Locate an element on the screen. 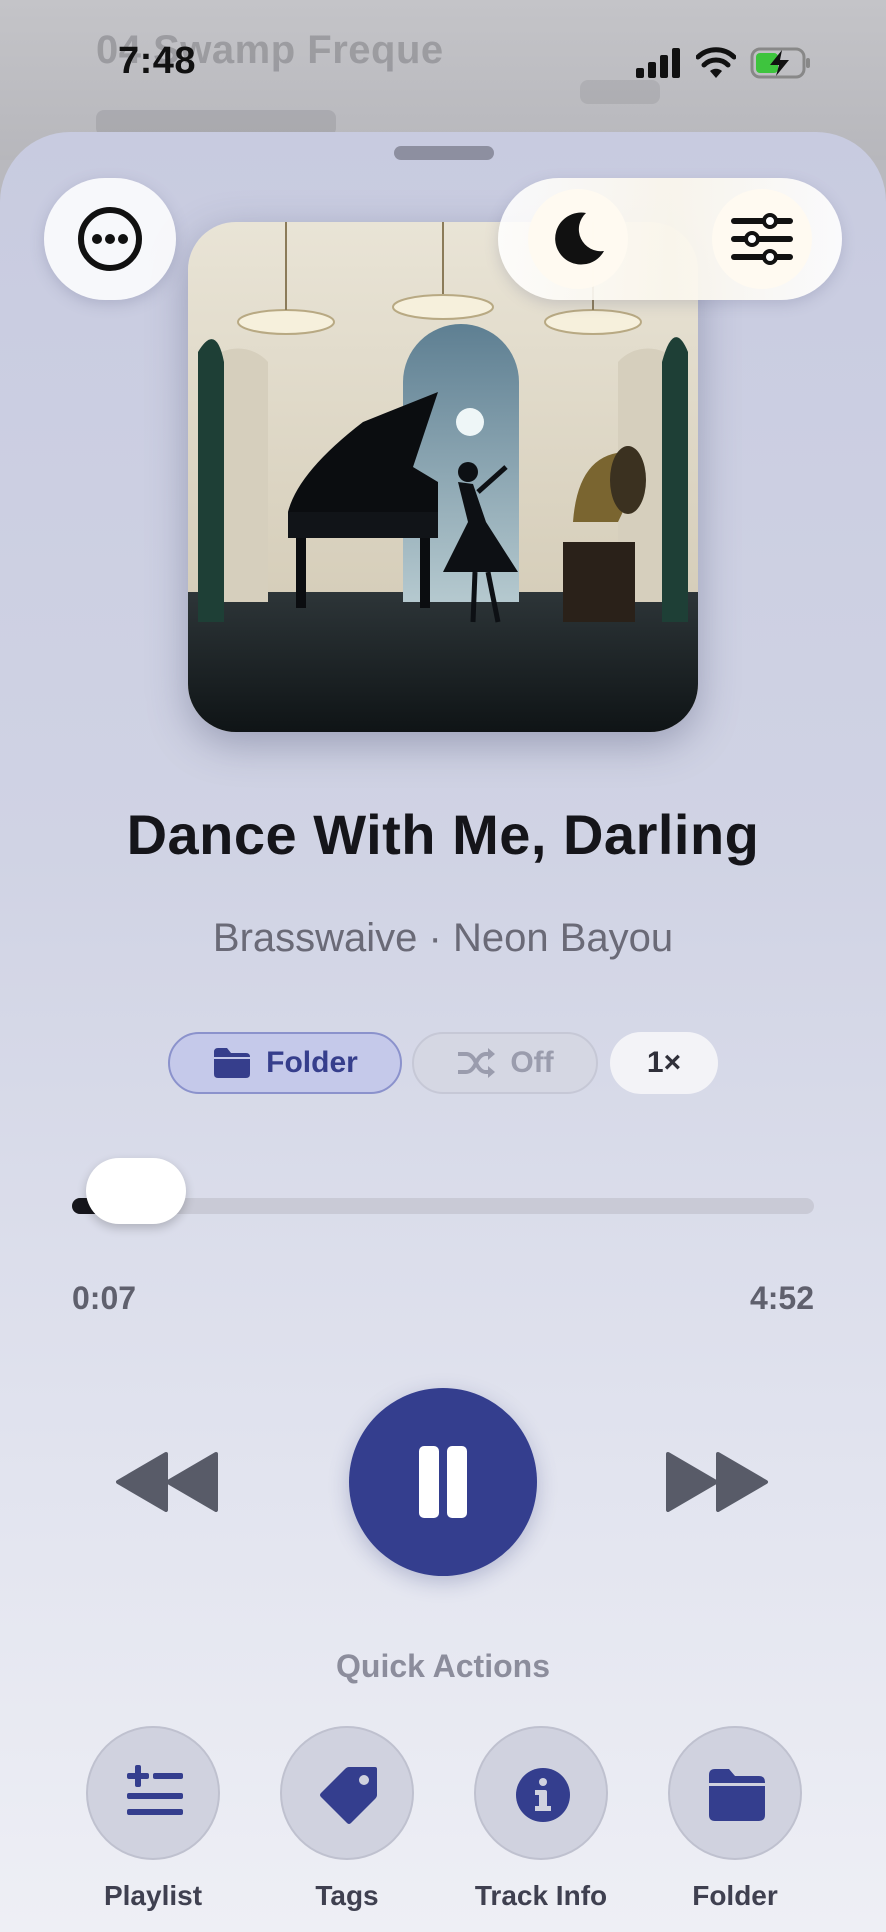  status-bar: 7:48 is located at coordinates (443, 65).